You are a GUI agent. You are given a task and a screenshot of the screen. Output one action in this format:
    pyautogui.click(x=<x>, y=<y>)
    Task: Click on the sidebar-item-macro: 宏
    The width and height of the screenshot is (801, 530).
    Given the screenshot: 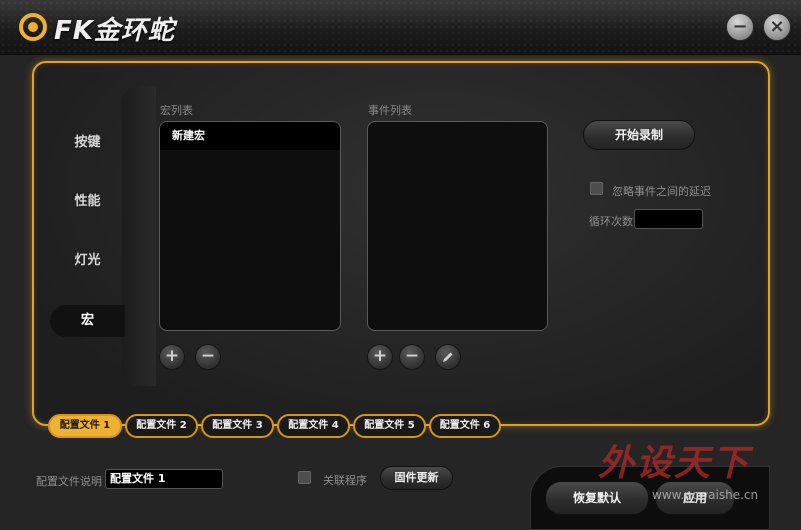 What is the action you would take?
    pyautogui.click(x=87, y=321)
    